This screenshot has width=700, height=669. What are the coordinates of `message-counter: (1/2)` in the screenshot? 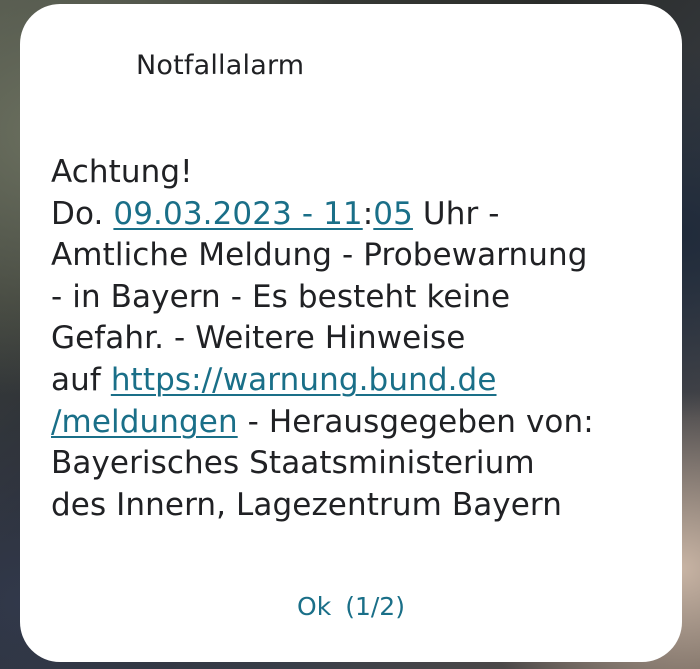 It's located at (375, 606).